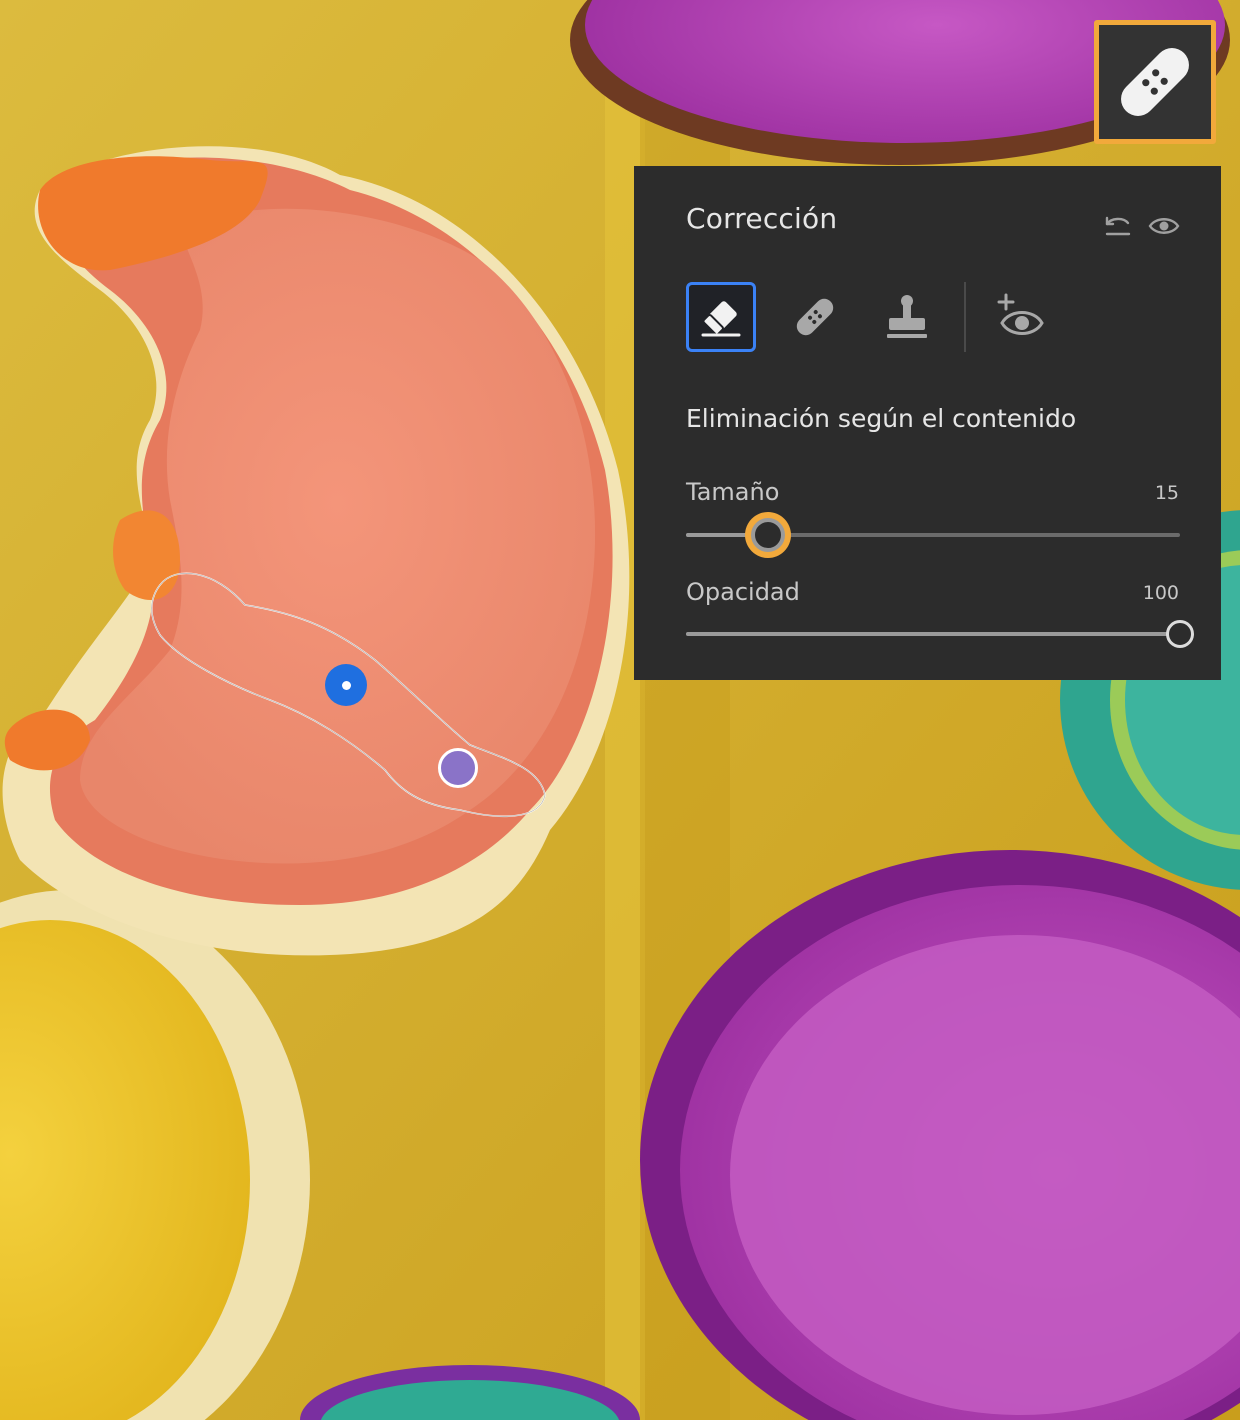 The image size is (1240, 1420). What do you see at coordinates (933, 634) in the screenshot?
I see `opacity-slider-fill` at bounding box center [933, 634].